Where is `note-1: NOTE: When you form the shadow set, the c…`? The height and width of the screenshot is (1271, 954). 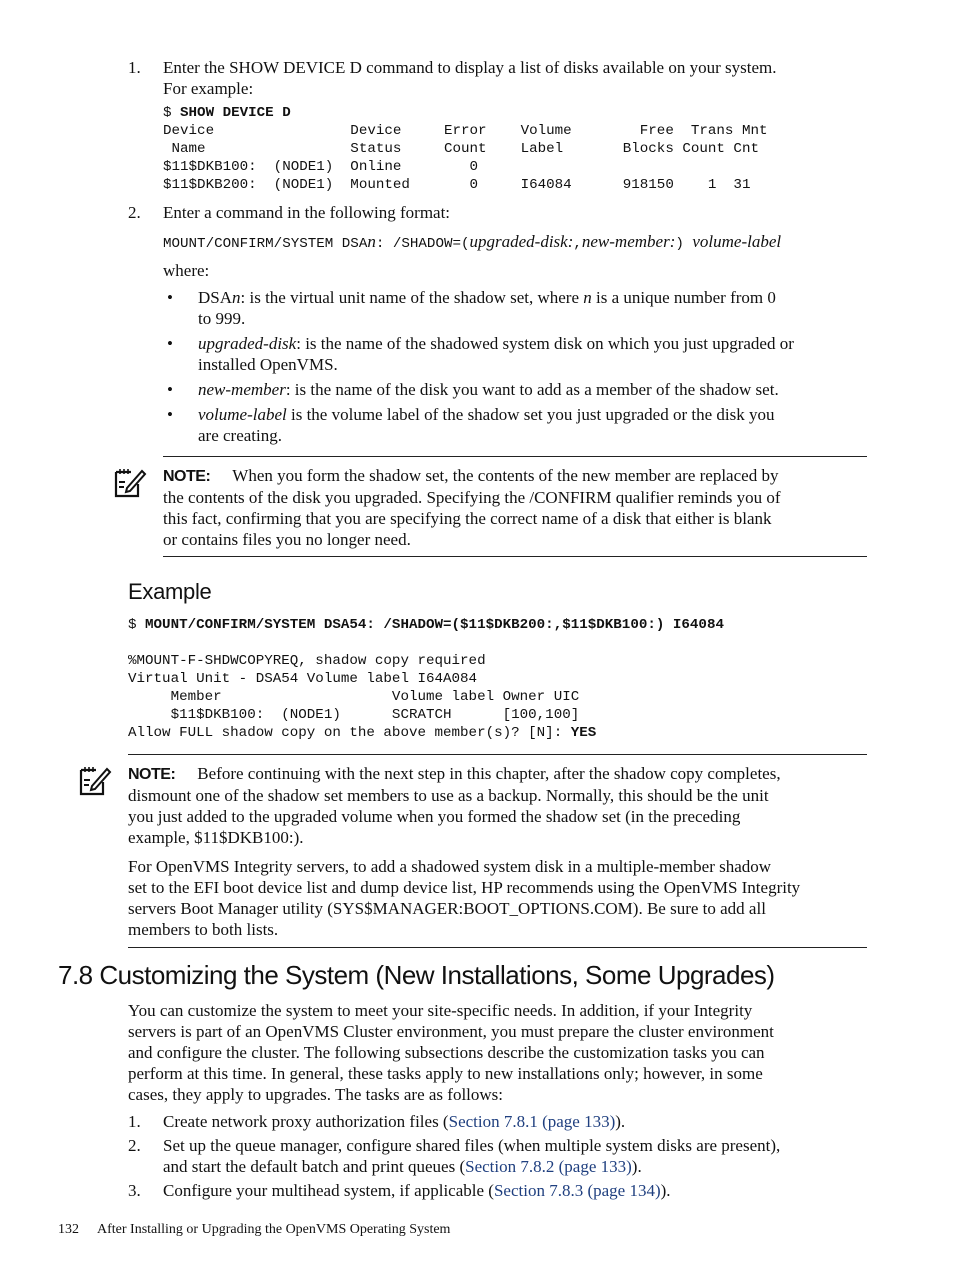 note-1: NOTE: When you form the shadow set, the c… is located at coordinates (472, 507).